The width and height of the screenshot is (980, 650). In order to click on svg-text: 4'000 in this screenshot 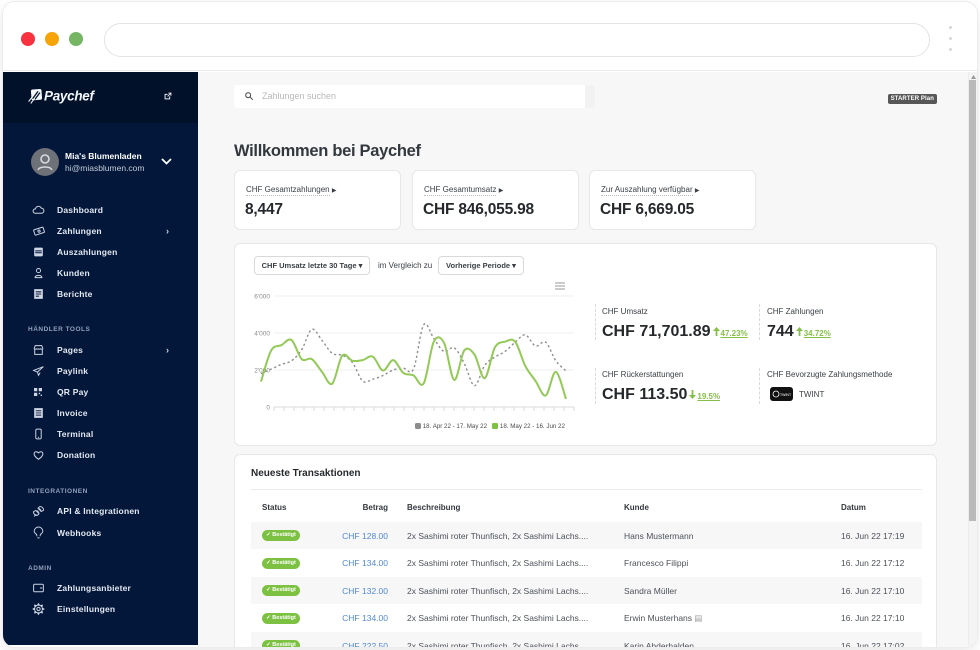, I will do `click(262, 334)`.